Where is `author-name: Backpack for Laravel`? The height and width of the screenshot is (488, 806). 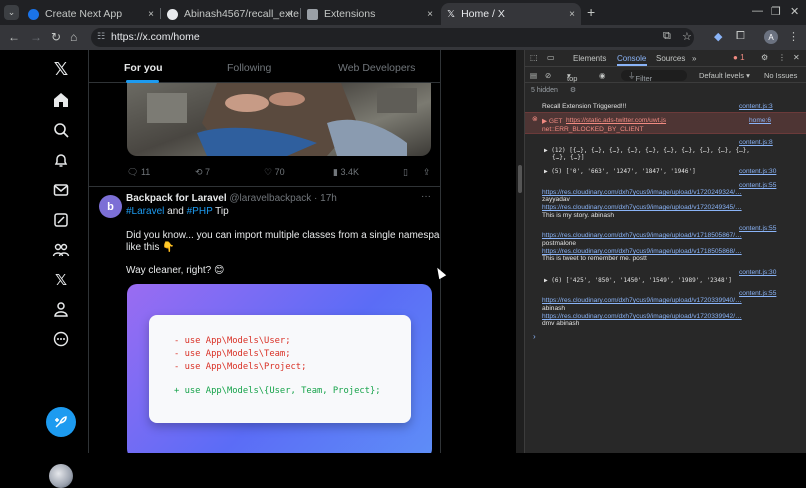 author-name: Backpack for Laravel is located at coordinates (176, 198).